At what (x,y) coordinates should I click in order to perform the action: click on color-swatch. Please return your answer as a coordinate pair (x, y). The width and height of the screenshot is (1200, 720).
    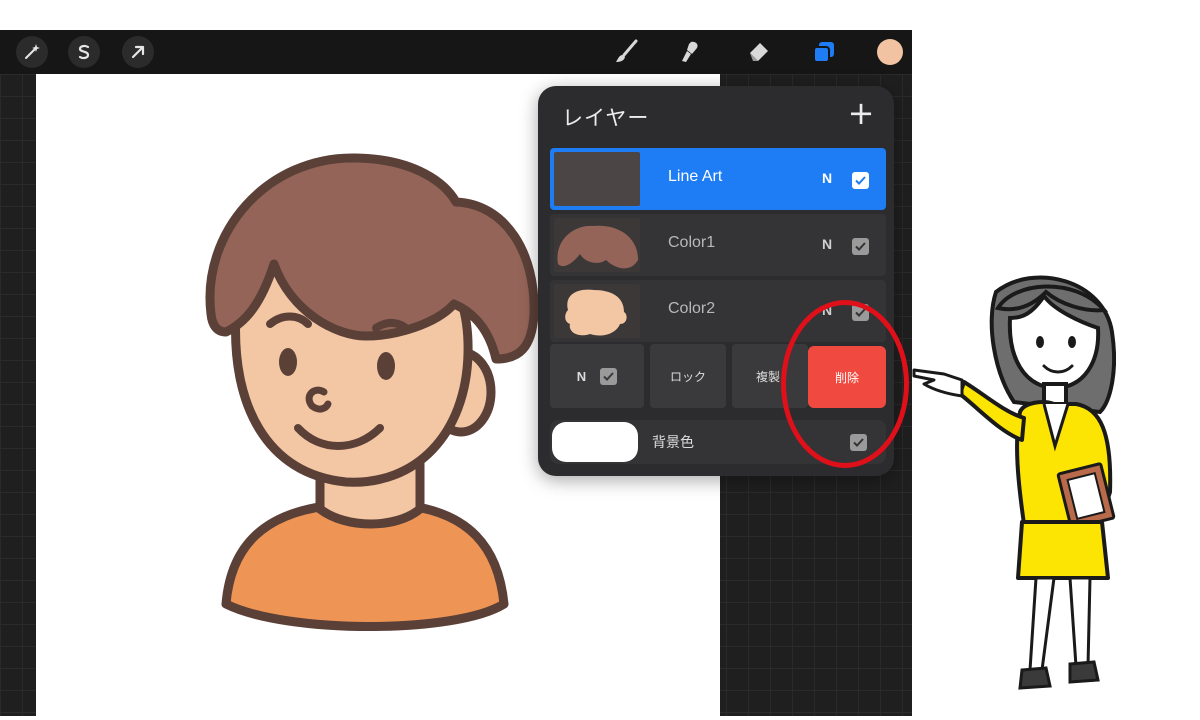
    Looking at the image, I should click on (890, 52).